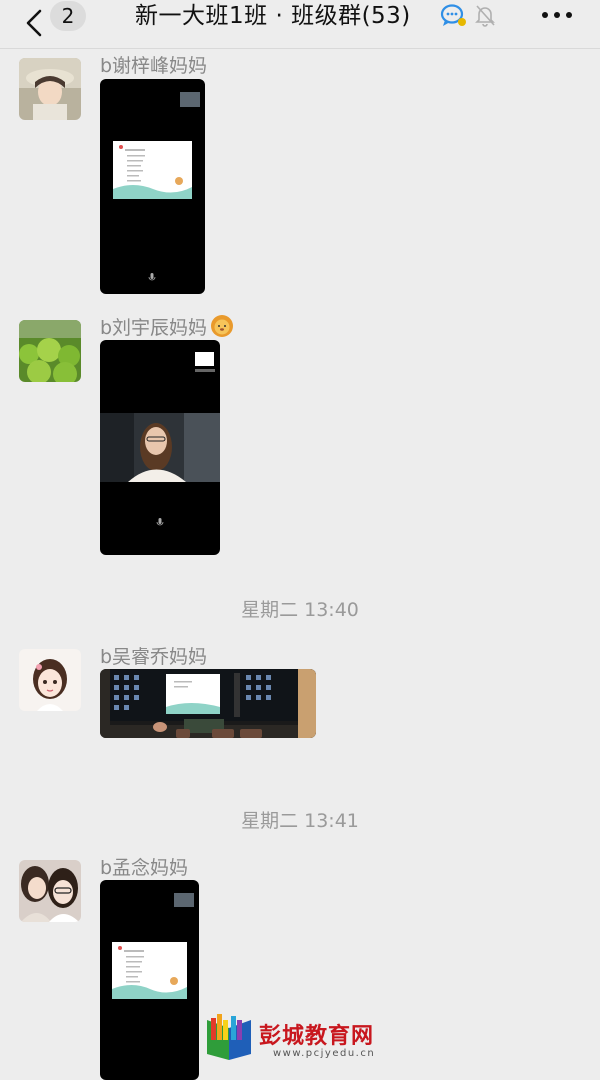  I want to click on site-watermark: 彭城教育网 www.pcjyedu.cn, so click(303, 1042).